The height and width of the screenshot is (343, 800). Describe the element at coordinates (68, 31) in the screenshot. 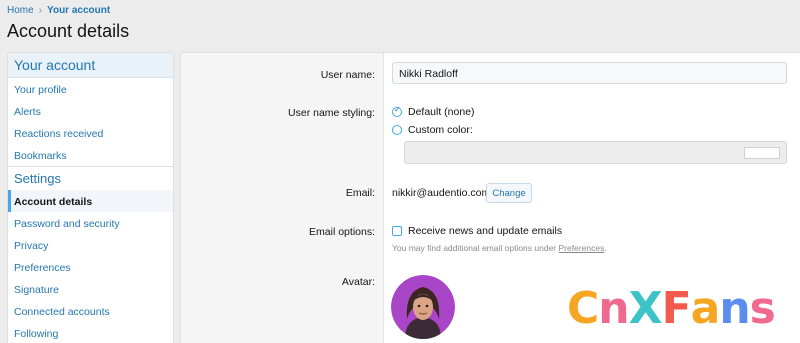

I see `page-title: Account details` at that location.